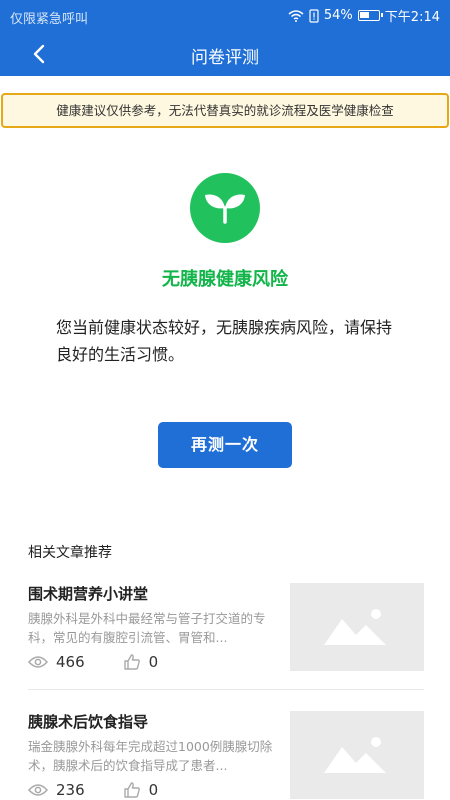 The image size is (450, 800). What do you see at coordinates (93, 790) in the screenshot?
I see `article-stats: 236 0` at bounding box center [93, 790].